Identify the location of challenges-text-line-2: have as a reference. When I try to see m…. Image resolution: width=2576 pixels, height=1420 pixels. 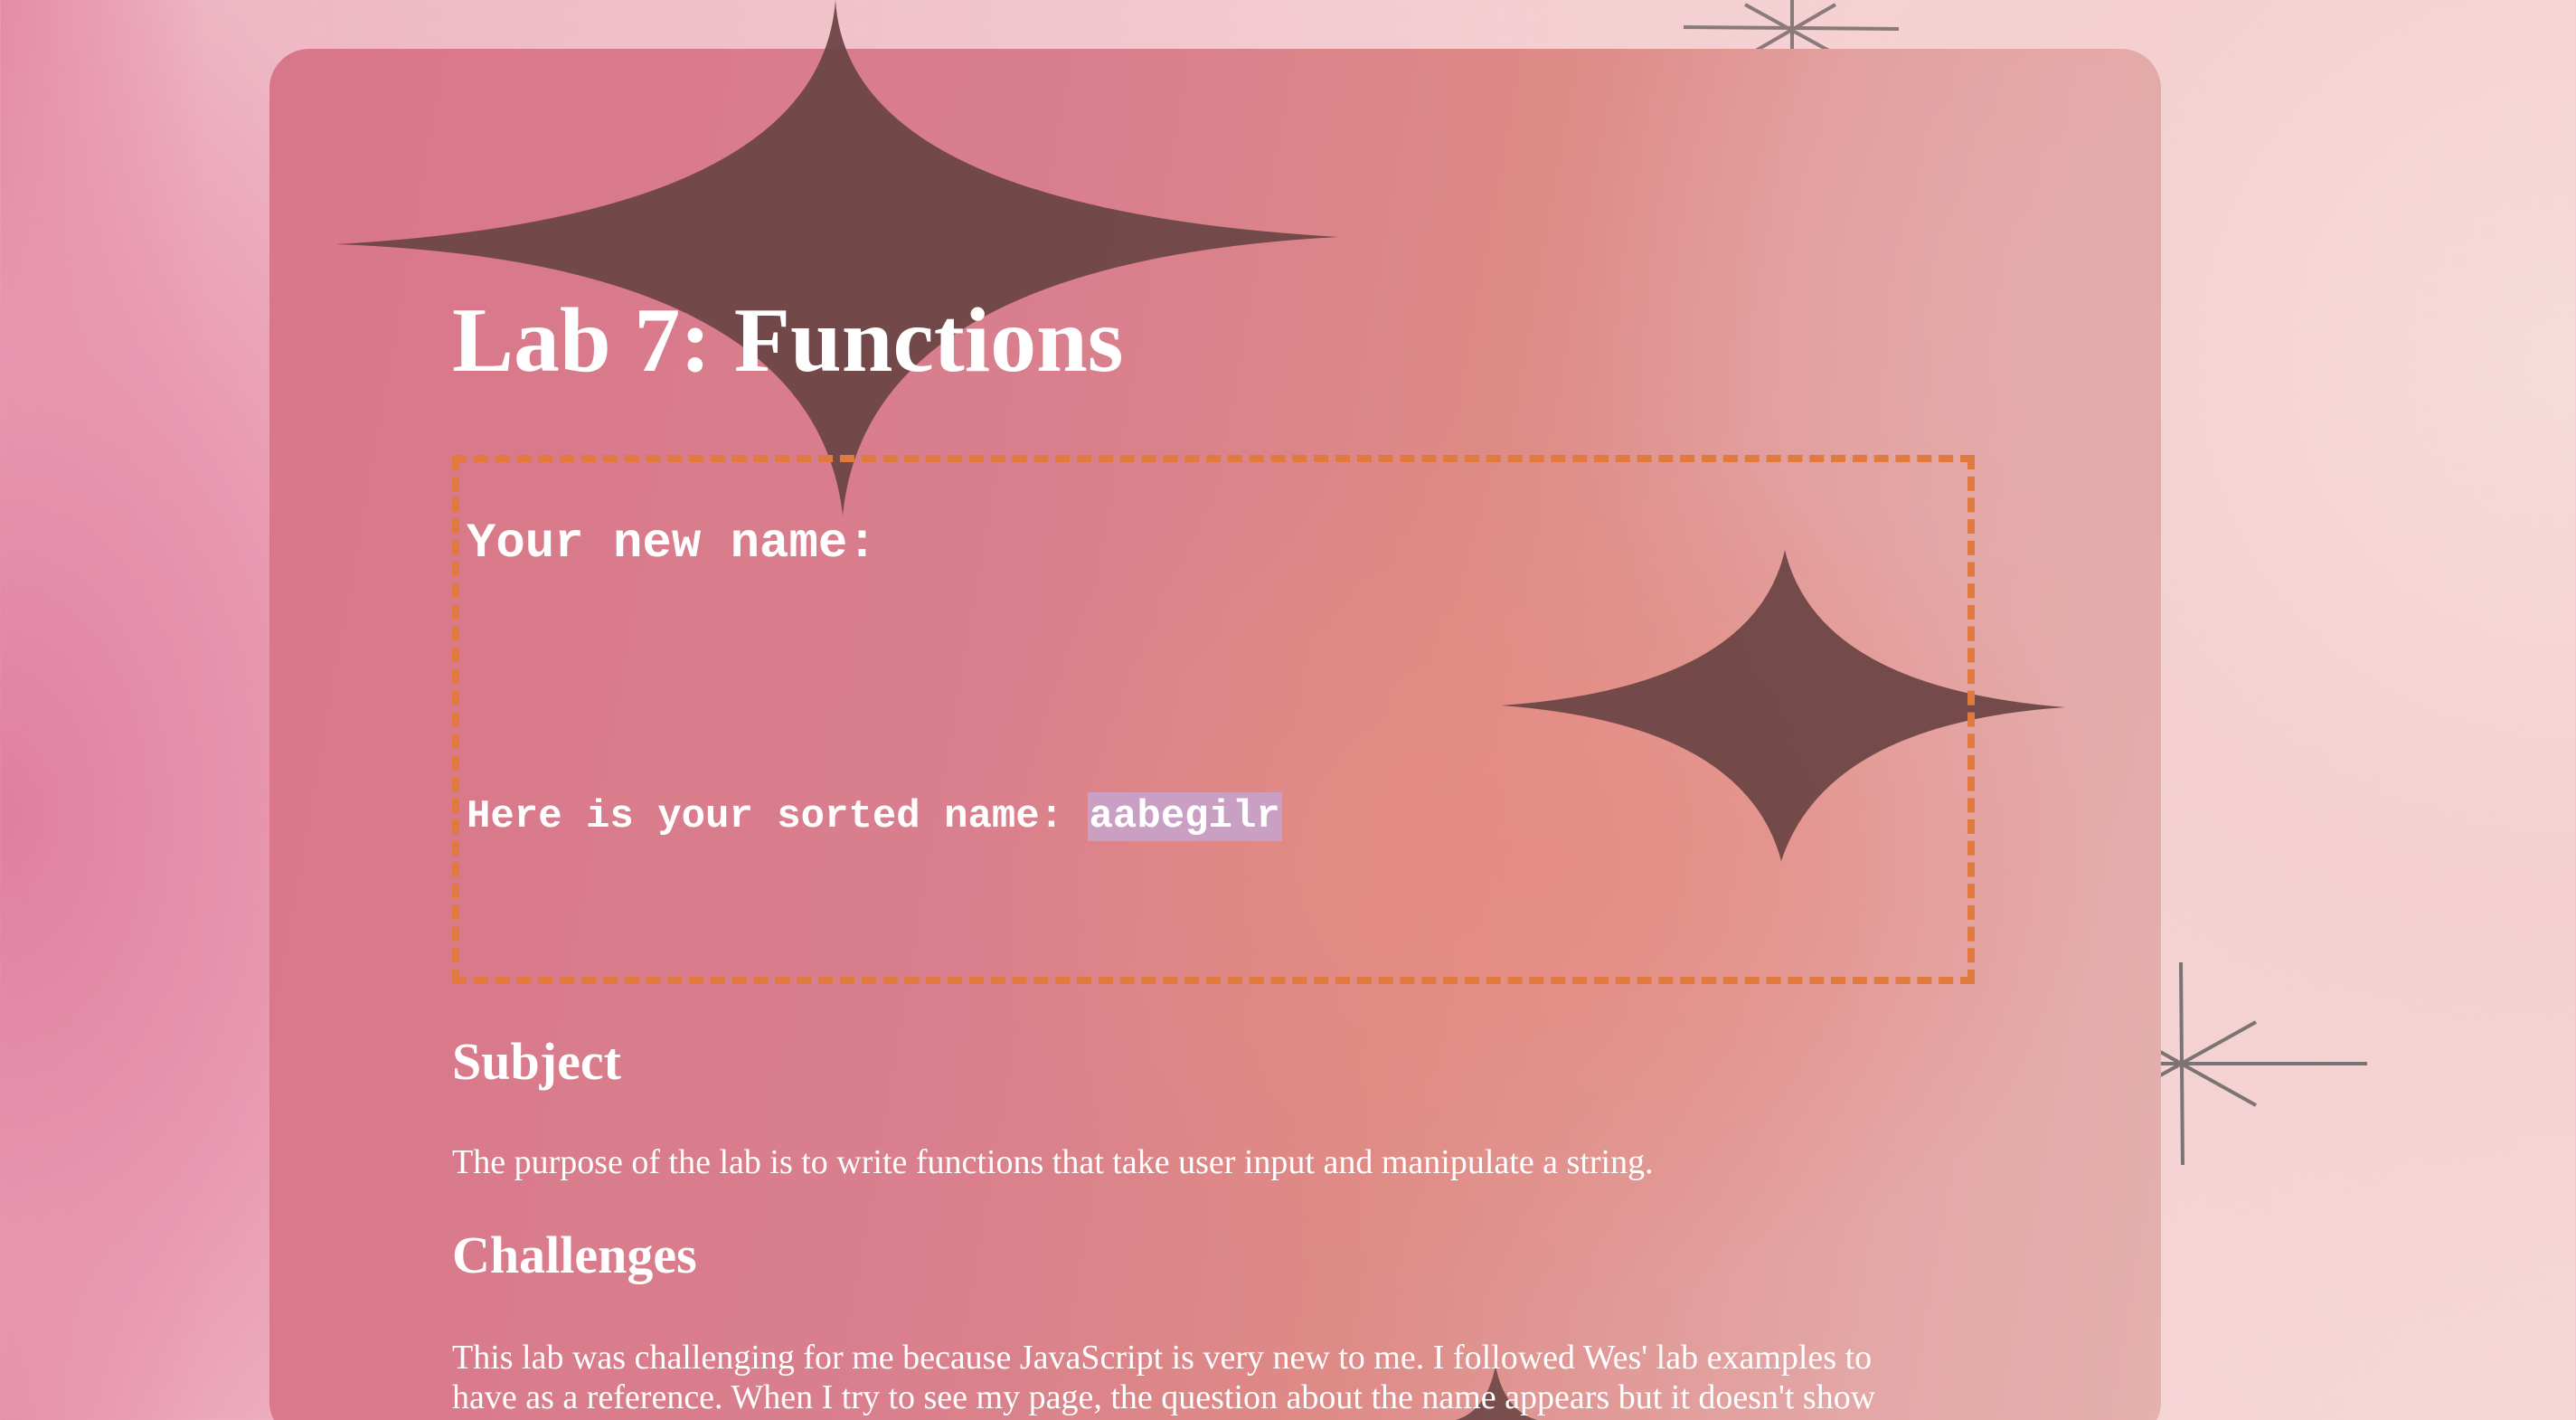
(1164, 1397).